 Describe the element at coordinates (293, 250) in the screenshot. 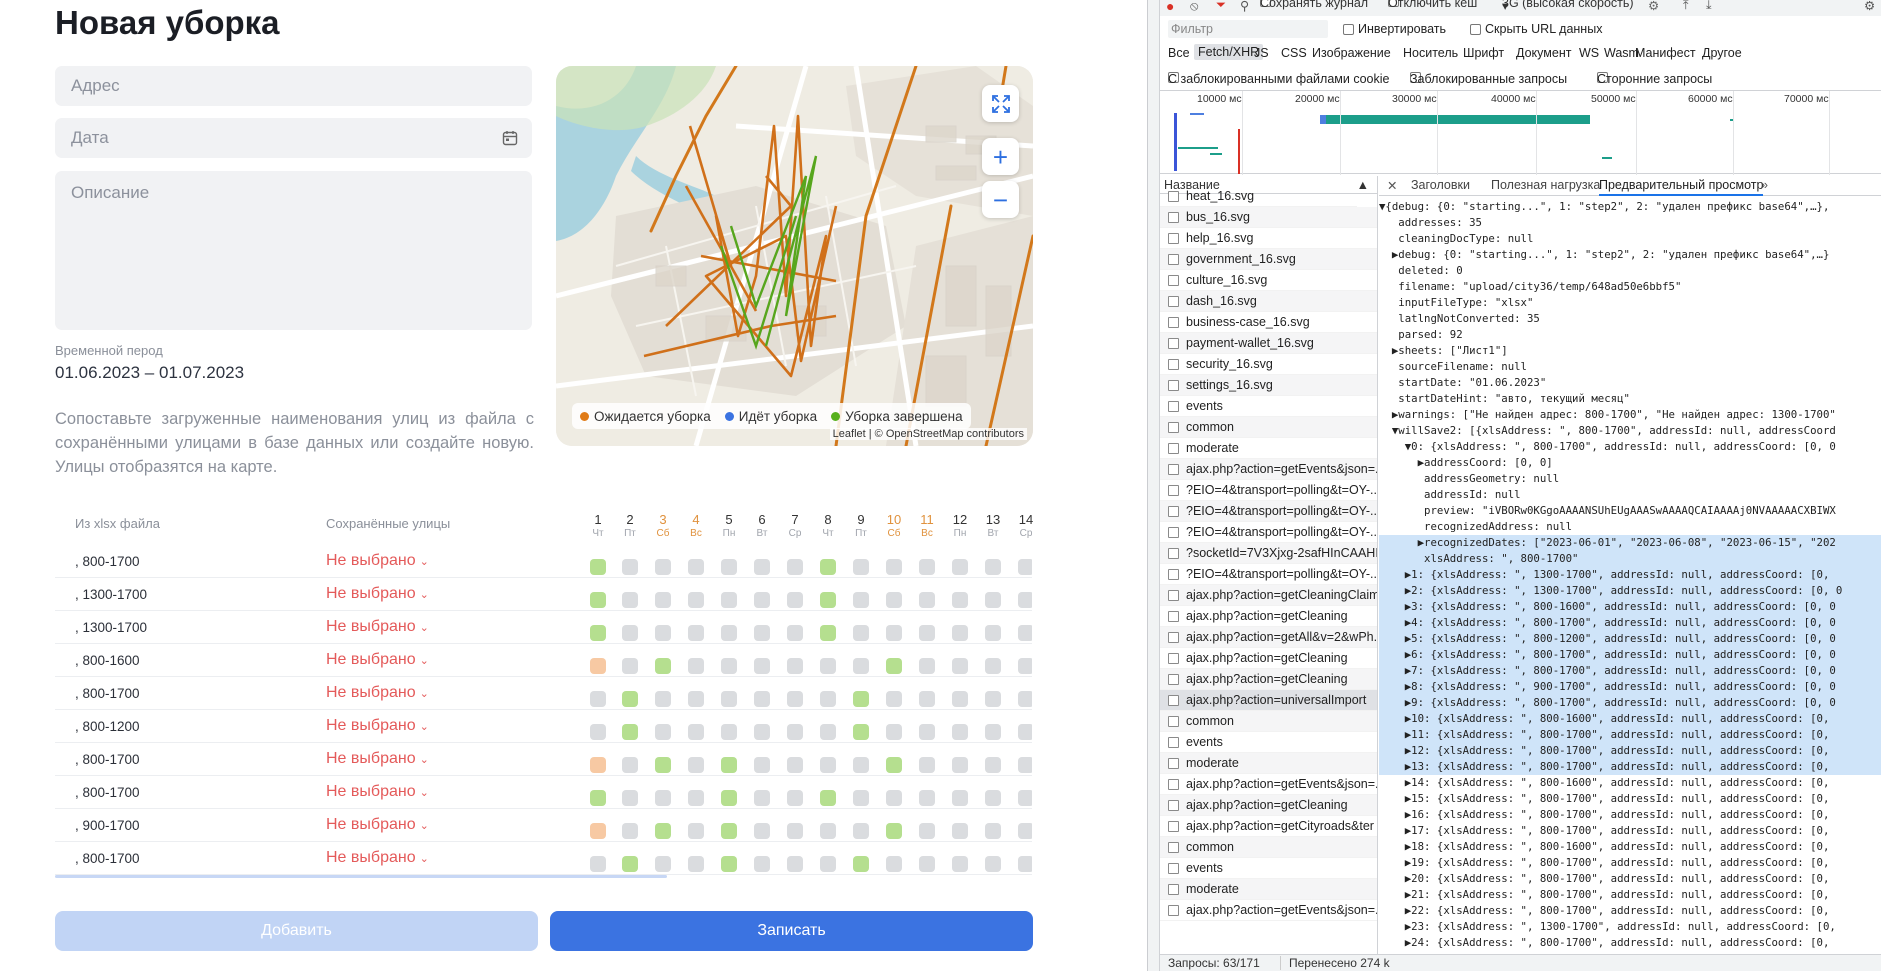

I see `description-textarea: Описание` at that location.